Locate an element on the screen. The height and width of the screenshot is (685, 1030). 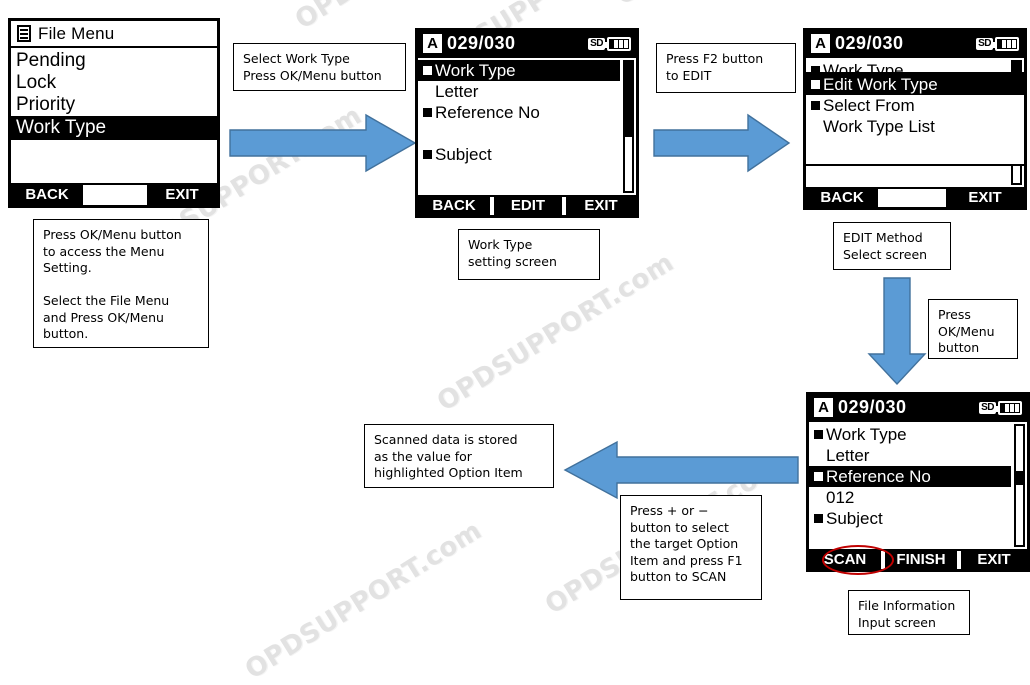
file-menu-header: File Menu is located at coordinates (114, 34).